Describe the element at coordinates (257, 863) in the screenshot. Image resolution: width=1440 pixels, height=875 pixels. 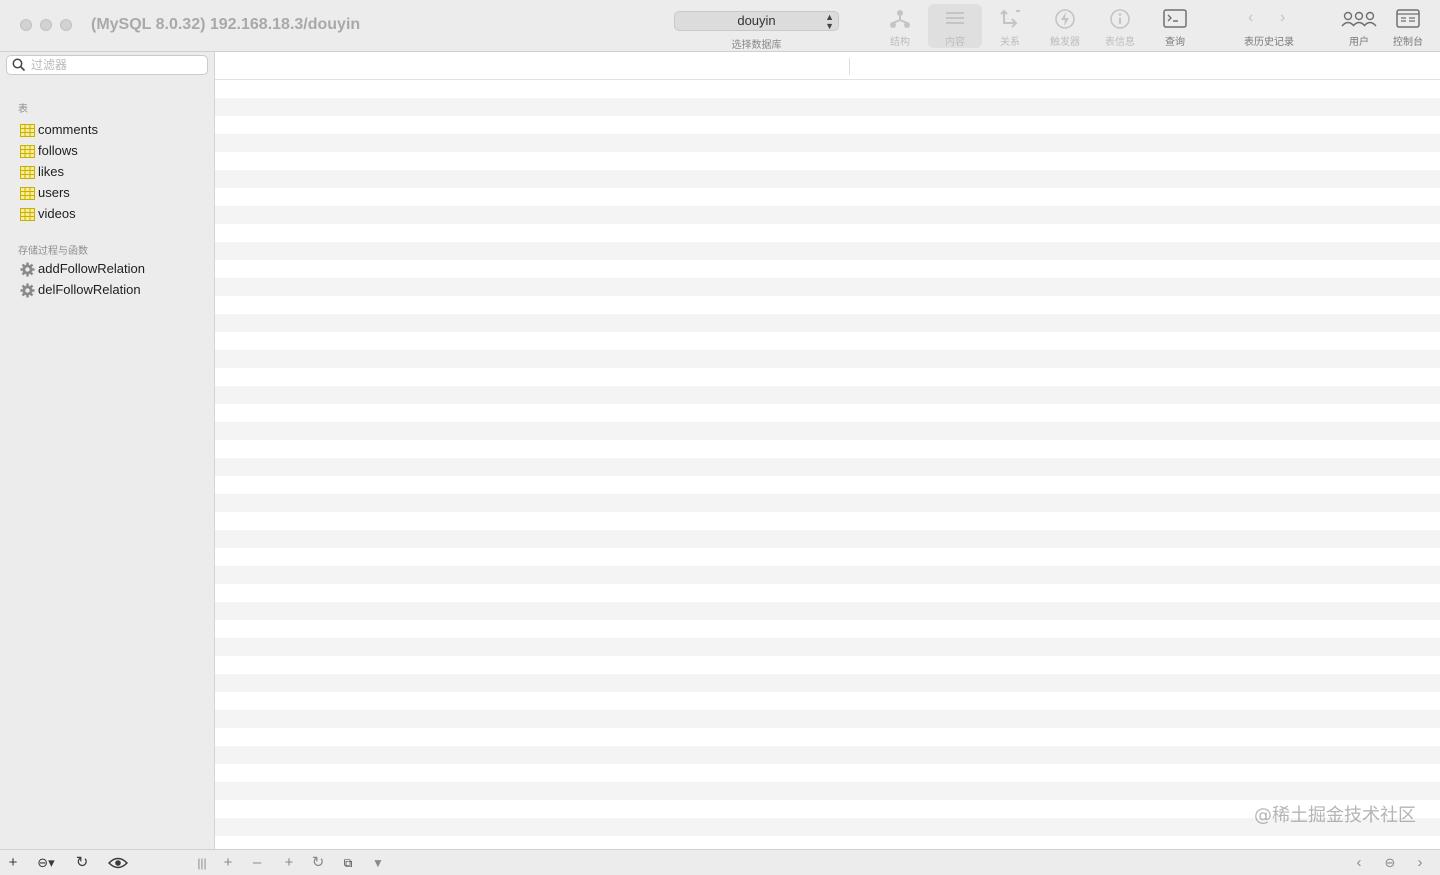
I see `delete-row-button: –` at that location.